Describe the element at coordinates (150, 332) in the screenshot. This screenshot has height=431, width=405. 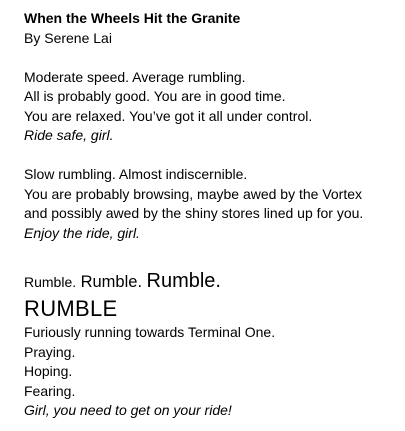
I see `stanza3-line-1: Furiously running towards Terminal One.` at that location.